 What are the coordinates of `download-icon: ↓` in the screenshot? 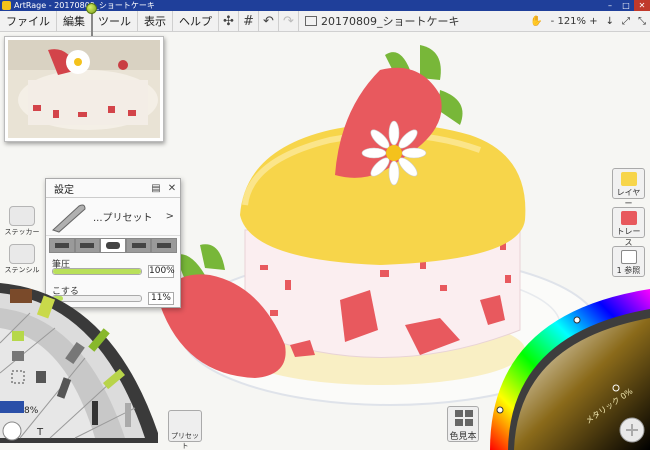 It's located at (610, 21).